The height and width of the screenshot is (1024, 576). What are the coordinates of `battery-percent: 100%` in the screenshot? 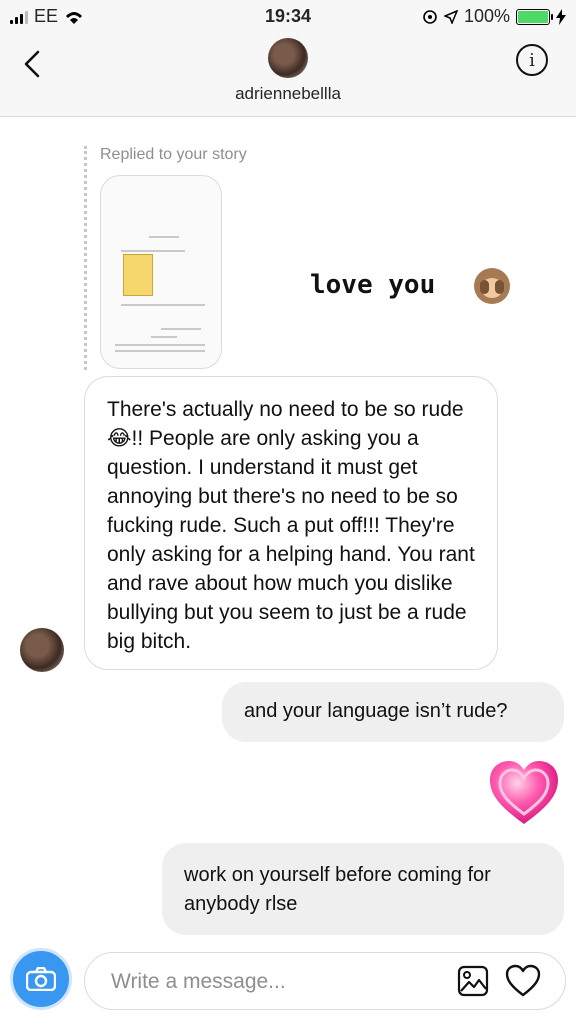 It's located at (486, 16).